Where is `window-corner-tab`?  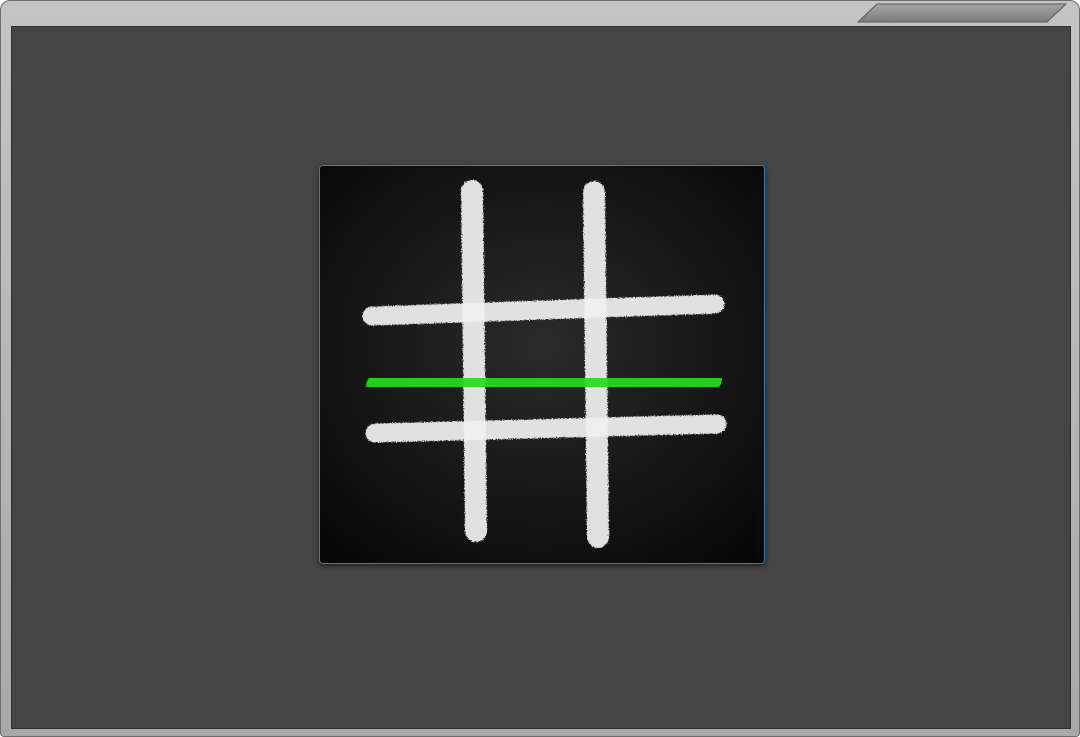 window-corner-tab is located at coordinates (962, 13).